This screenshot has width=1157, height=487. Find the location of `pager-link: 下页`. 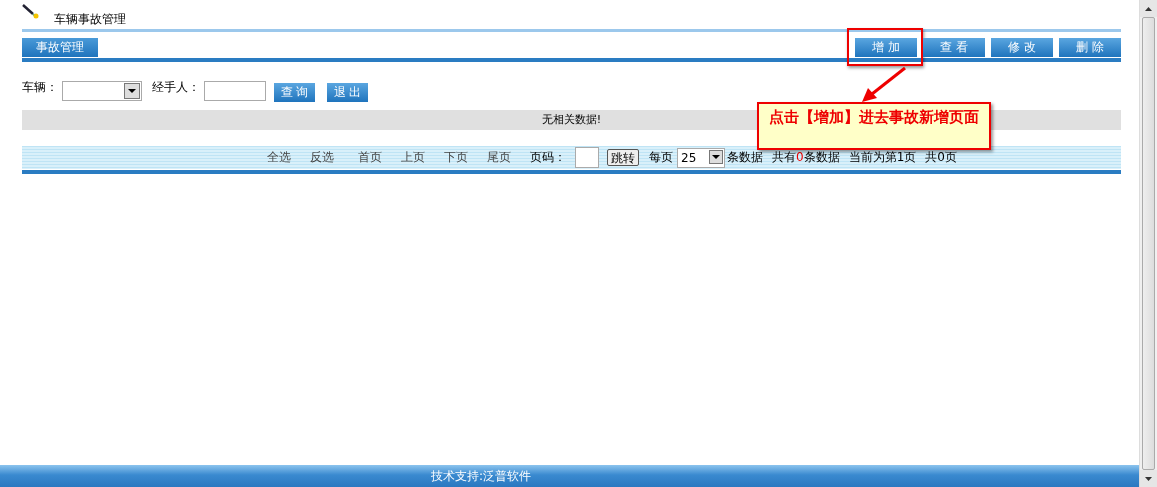

pager-link: 下页 is located at coordinates (456, 157).